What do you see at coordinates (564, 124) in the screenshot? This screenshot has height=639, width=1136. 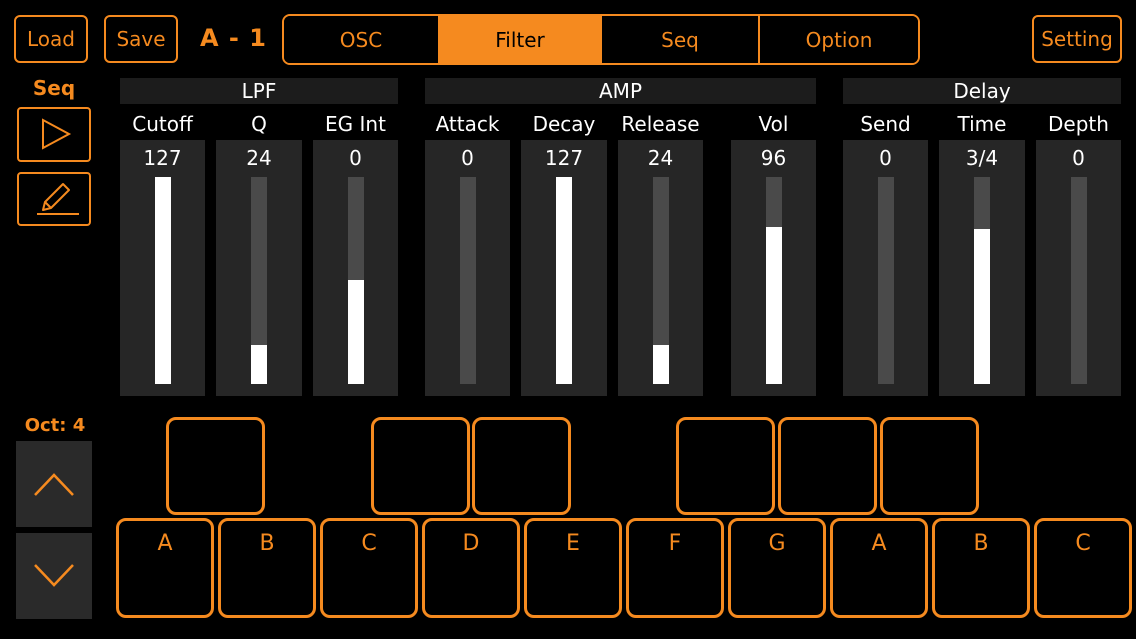 I see `param-label-decay: Decay` at bounding box center [564, 124].